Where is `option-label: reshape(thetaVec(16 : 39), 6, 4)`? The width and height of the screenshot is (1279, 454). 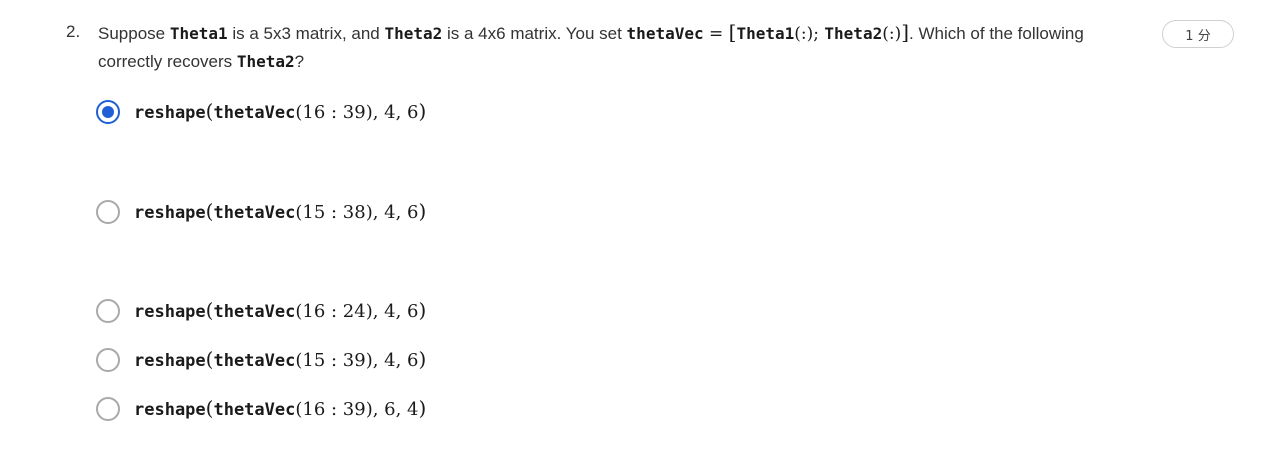 option-label: reshape(thetaVec(16 : 39), 6, 4) is located at coordinates (280, 409).